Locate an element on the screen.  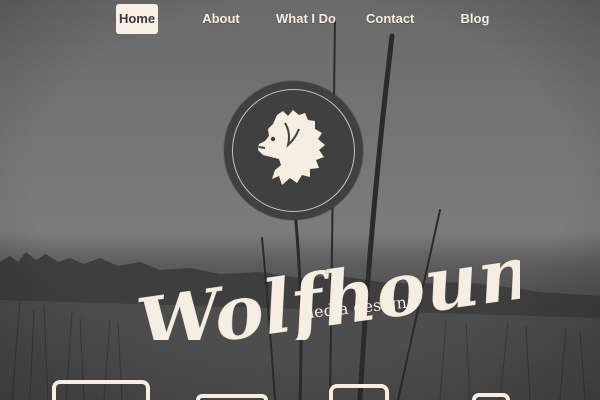
wolfhound-head-icon is located at coordinates (291, 147).